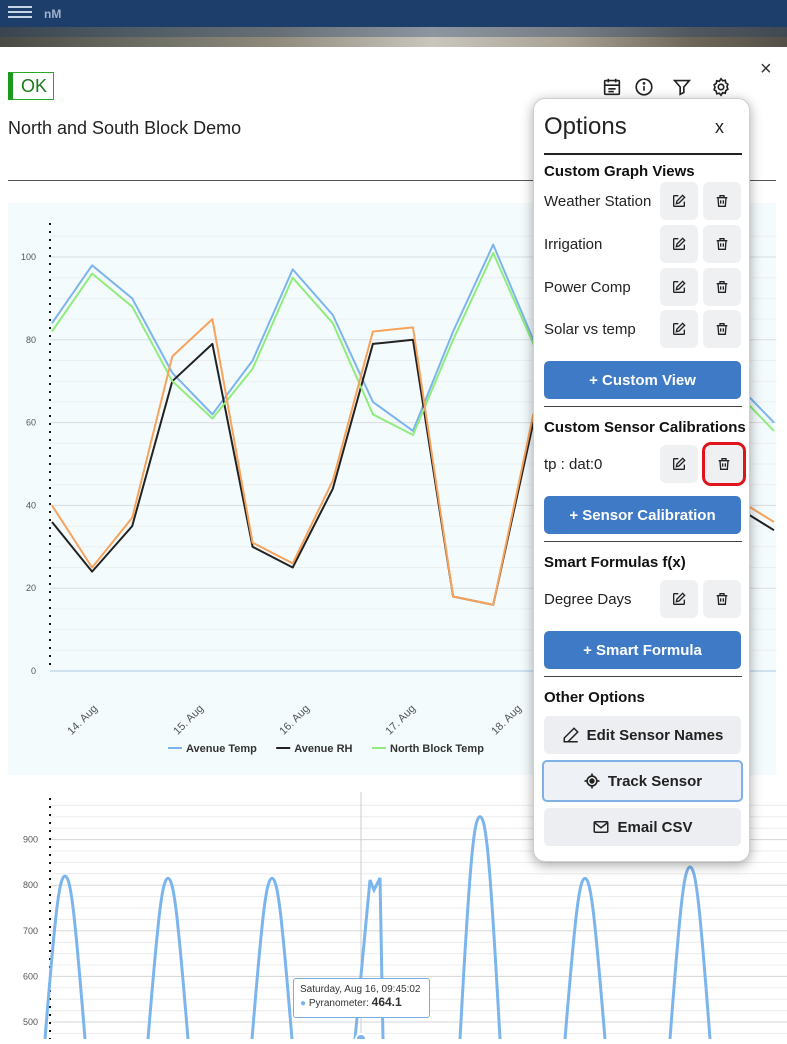  What do you see at coordinates (642, 650) in the screenshot?
I see `add-smart-formula-button: + Smart Formula` at bounding box center [642, 650].